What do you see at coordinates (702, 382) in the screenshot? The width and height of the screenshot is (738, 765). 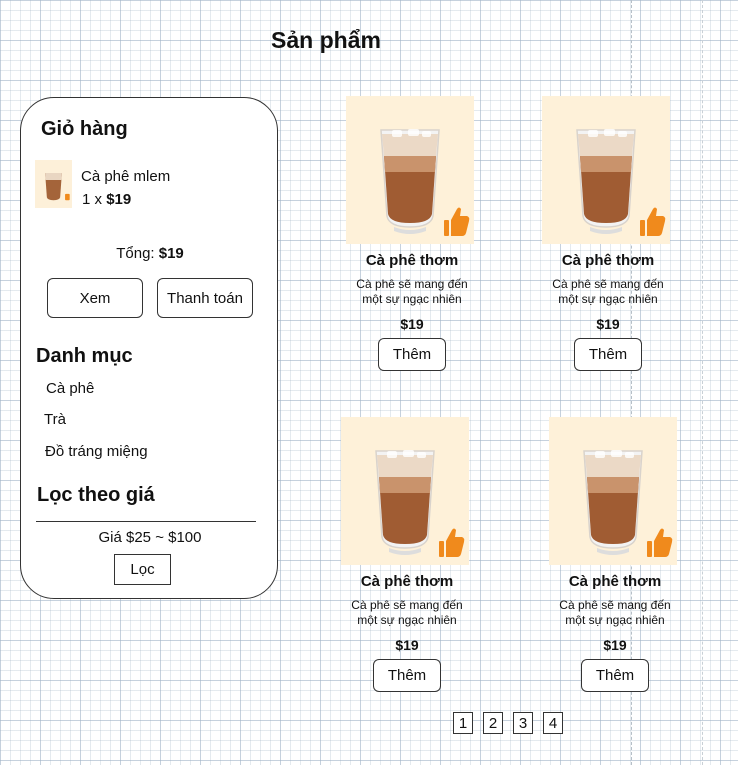 I see `guide-line` at bounding box center [702, 382].